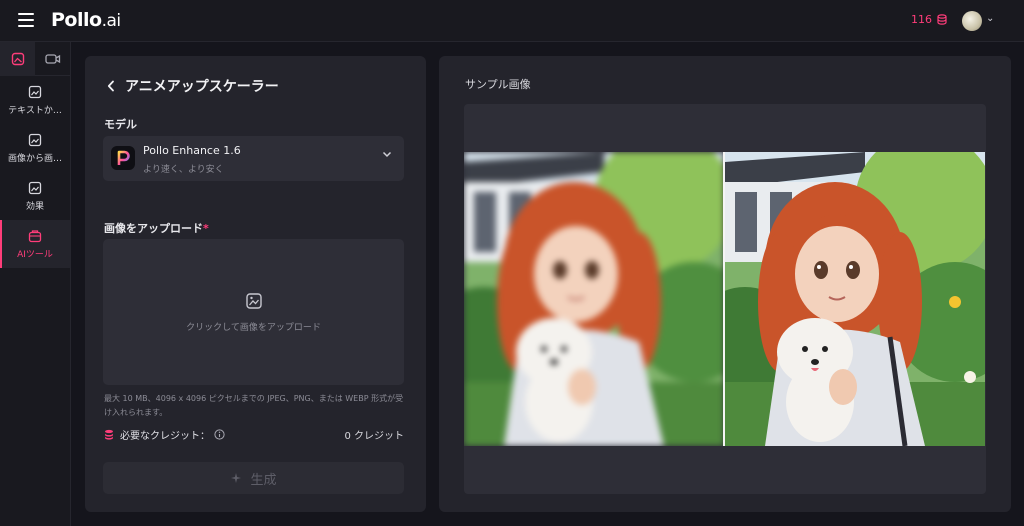  I want to click on info-icon, so click(219, 434).